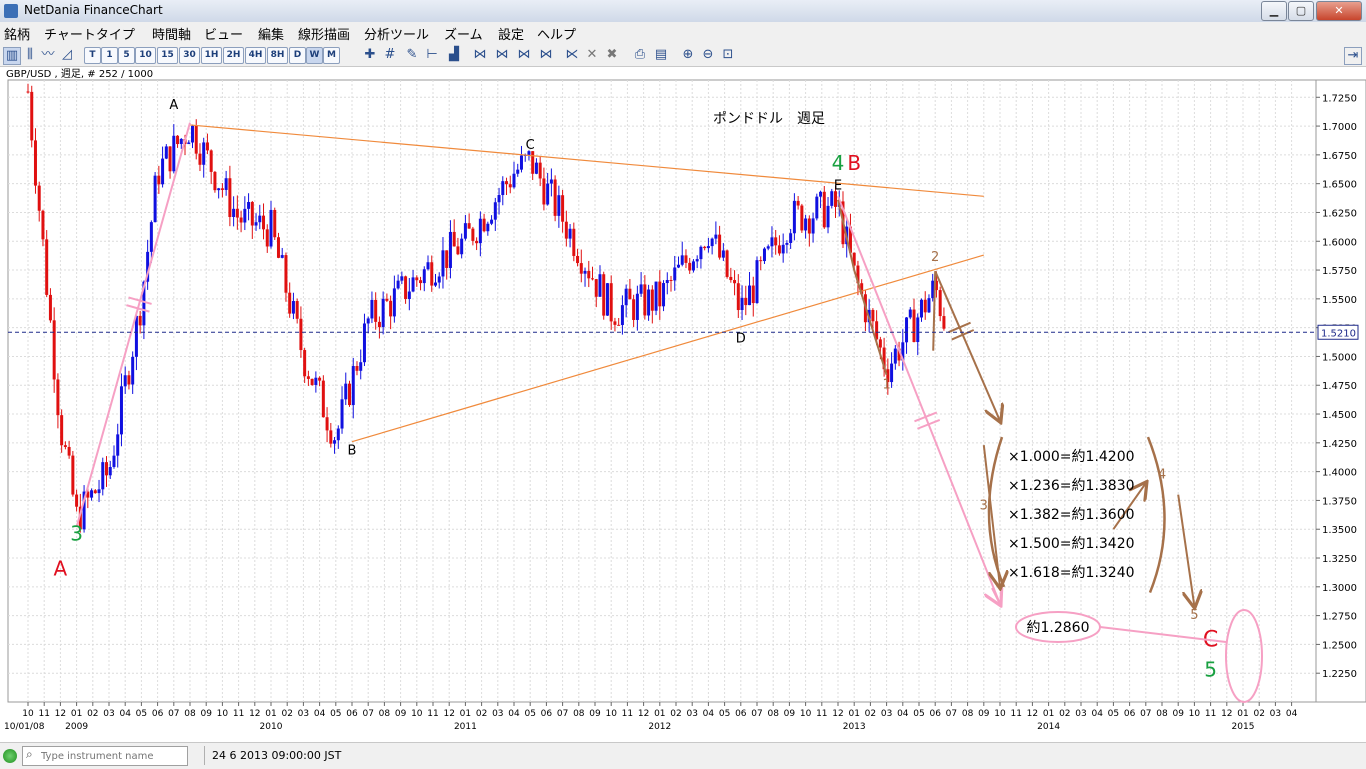 This screenshot has width=1366, height=769. What do you see at coordinates (370, 55) in the screenshot?
I see `crosshair-icon: ✚` at bounding box center [370, 55].